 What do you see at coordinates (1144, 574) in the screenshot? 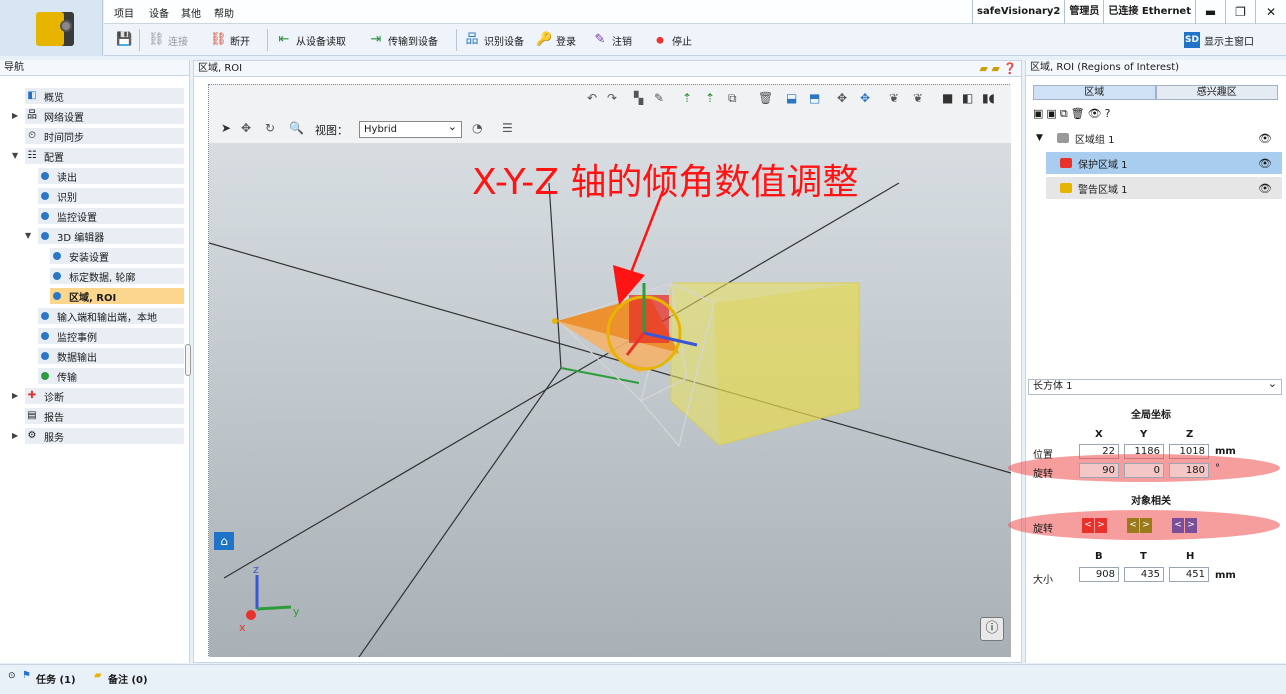
I see `size-t-field: 435` at bounding box center [1144, 574].